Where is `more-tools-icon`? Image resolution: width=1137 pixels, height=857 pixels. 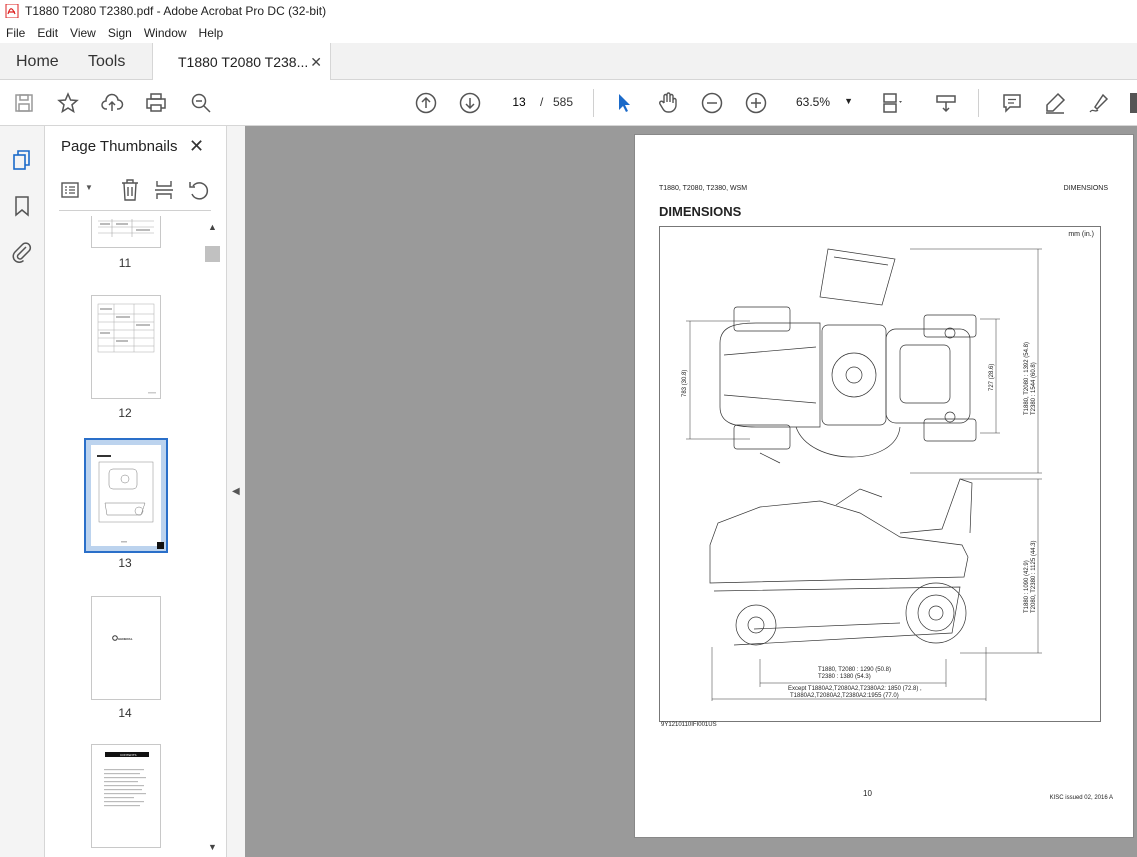 more-tools-icon is located at coordinates (1132, 103).